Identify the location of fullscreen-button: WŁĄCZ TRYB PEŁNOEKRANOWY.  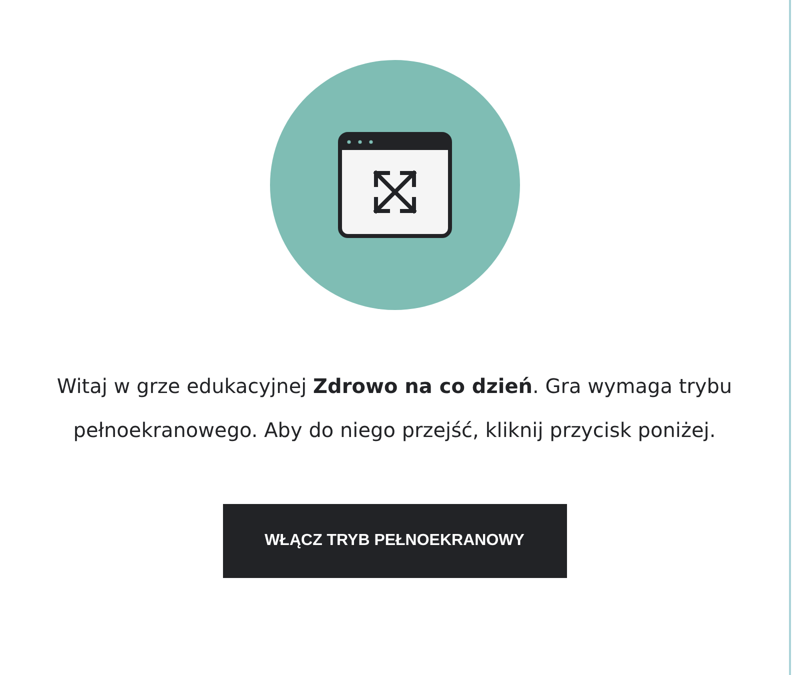
(394, 541).